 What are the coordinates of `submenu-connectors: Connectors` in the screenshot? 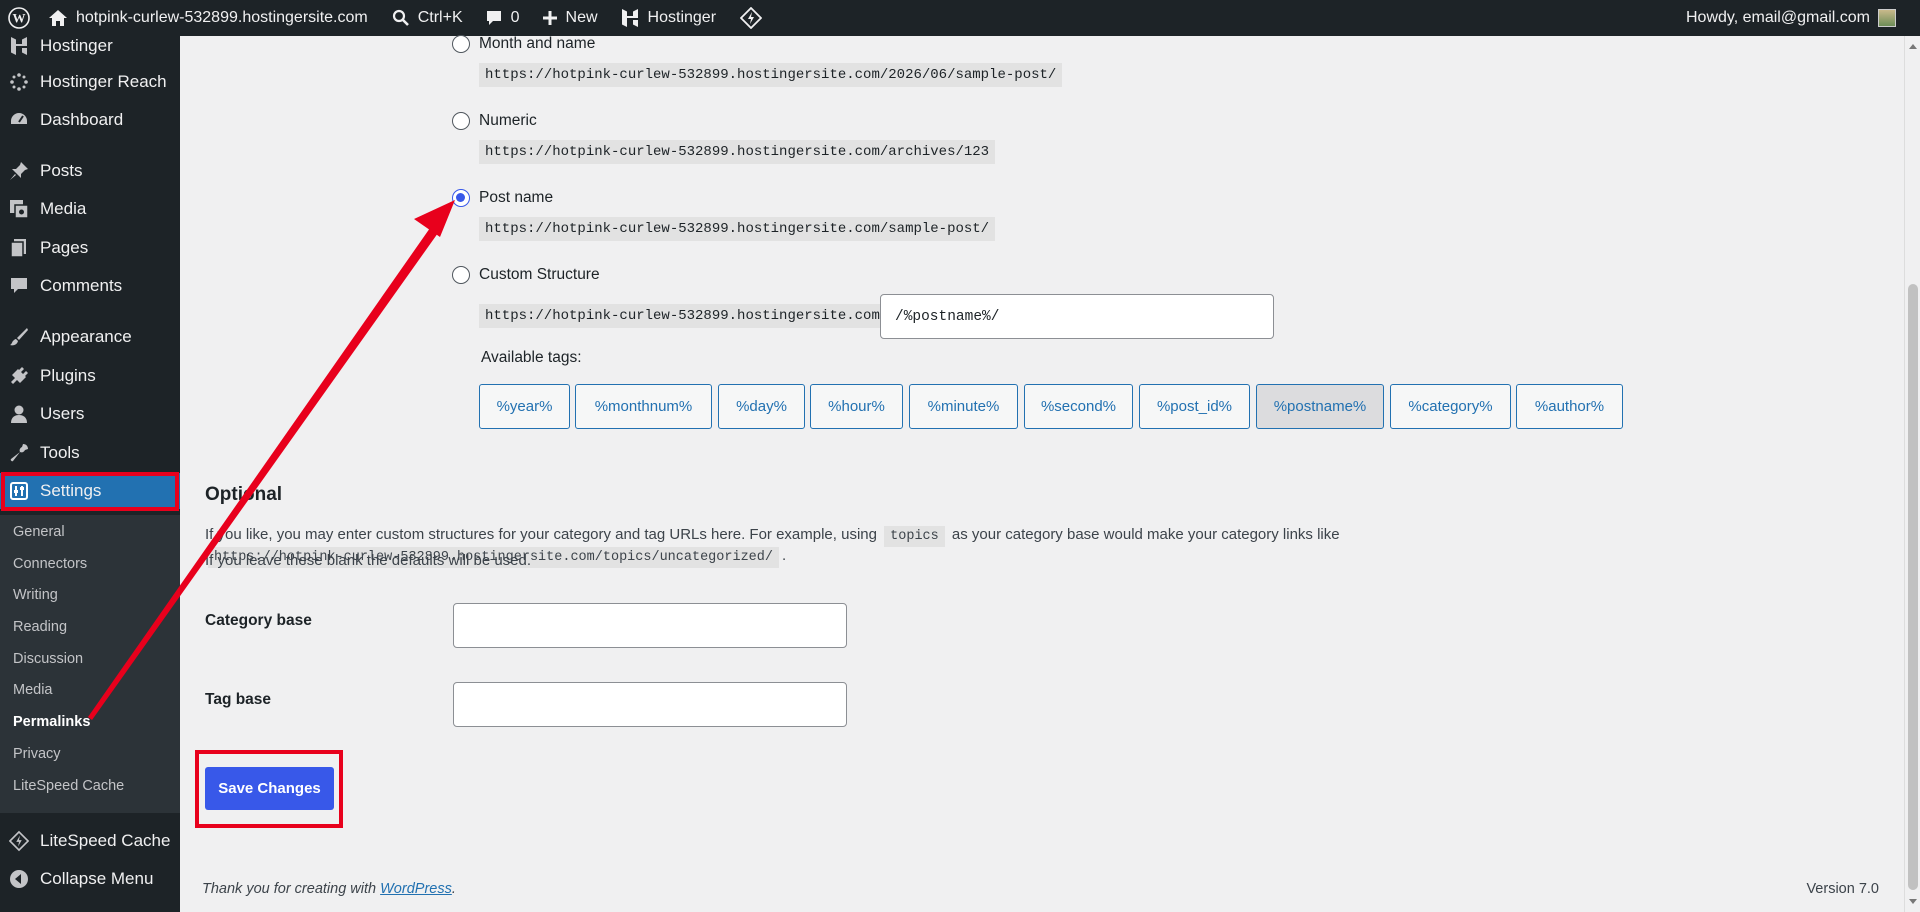 It's located at (50, 564).